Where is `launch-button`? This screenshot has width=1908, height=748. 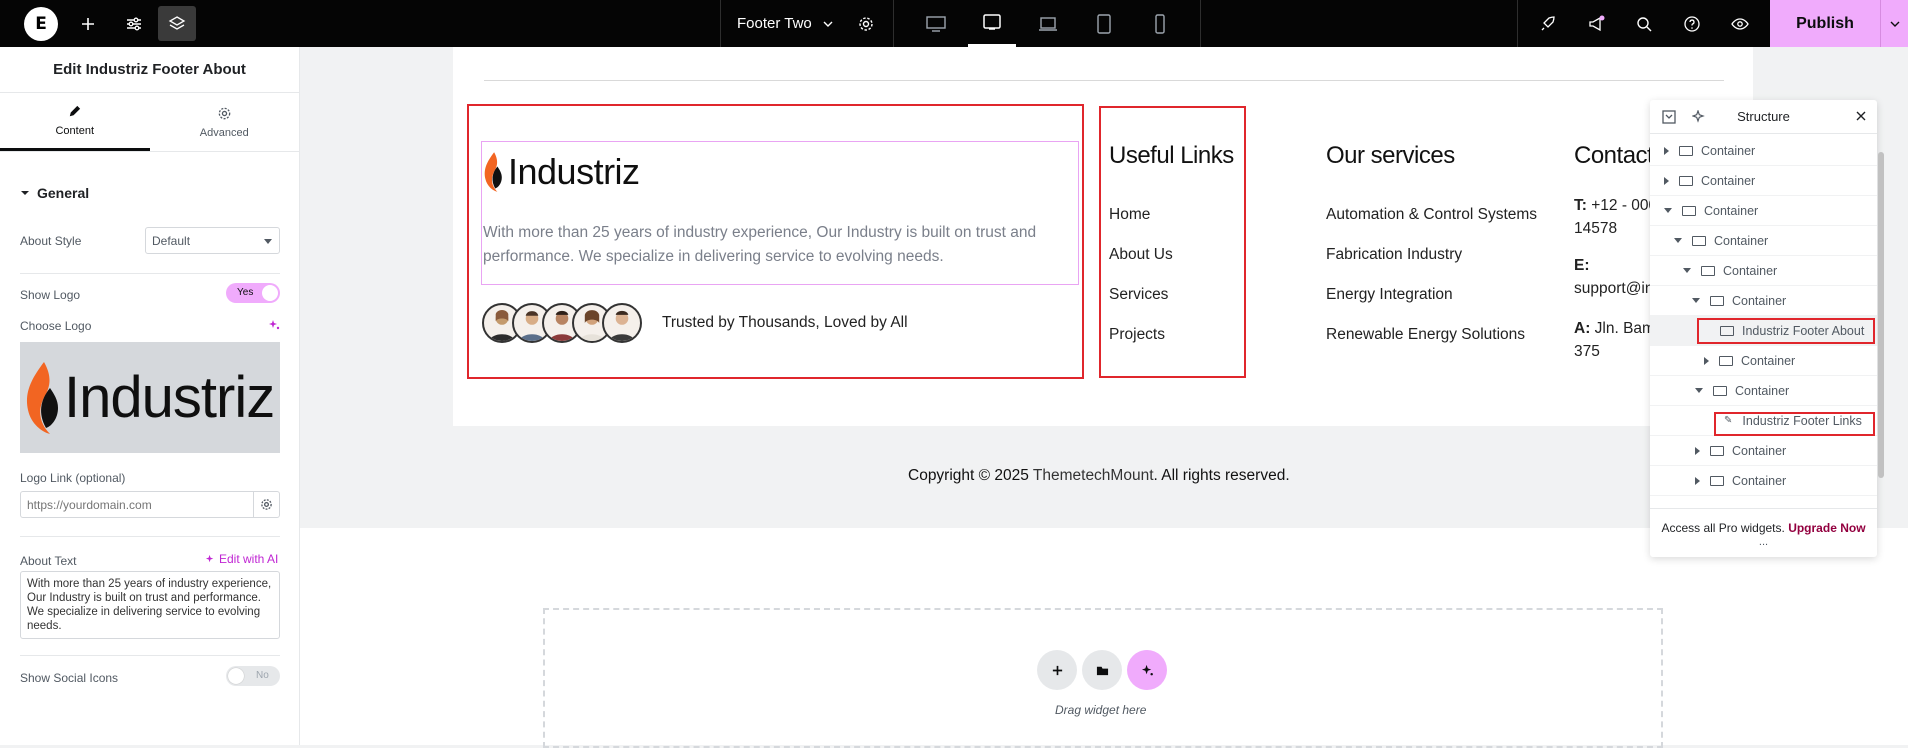
launch-button is located at coordinates (1548, 23).